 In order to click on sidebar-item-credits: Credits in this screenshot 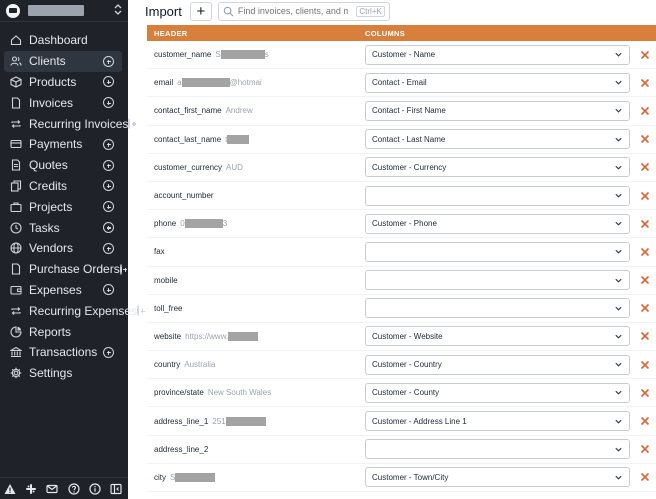, I will do `click(63, 186)`.